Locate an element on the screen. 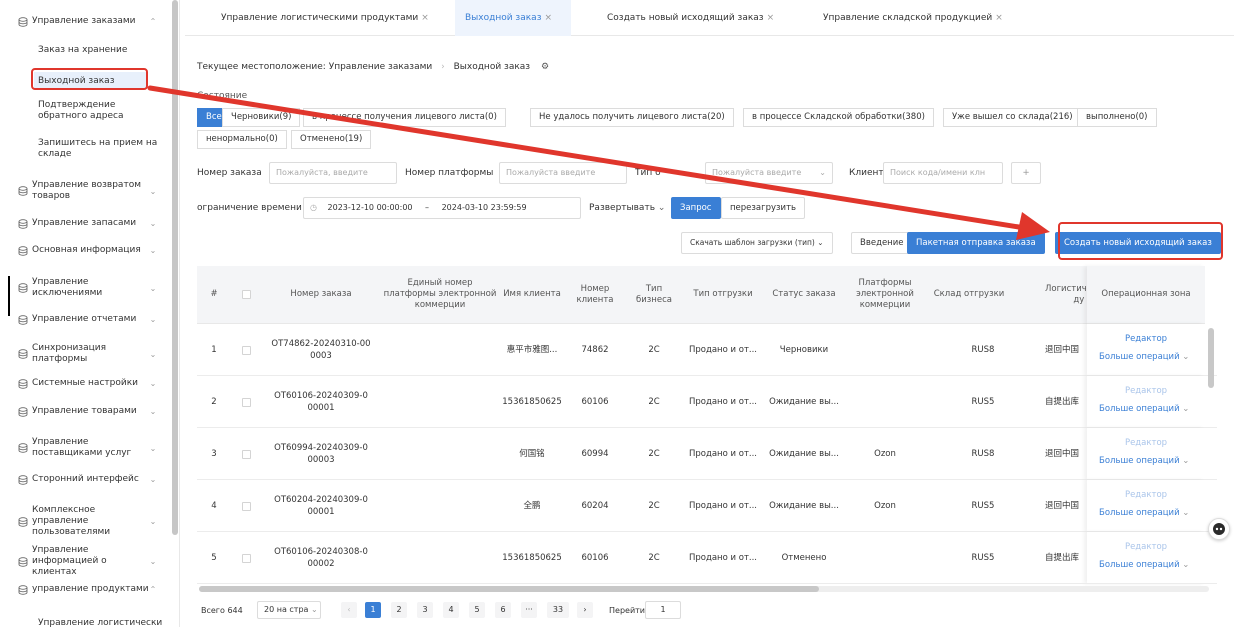  expand-toggle: Развертывать ⌄ is located at coordinates (627, 208).